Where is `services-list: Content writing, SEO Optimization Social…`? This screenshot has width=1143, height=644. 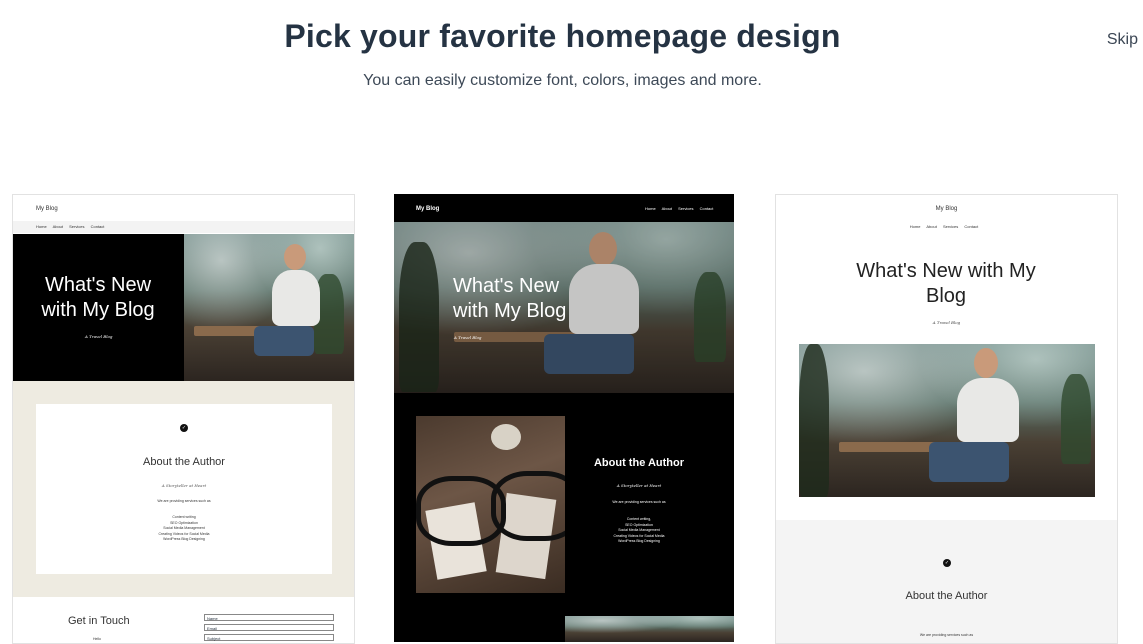 services-list: Content writing, SEO Optimization Social… is located at coordinates (639, 531).